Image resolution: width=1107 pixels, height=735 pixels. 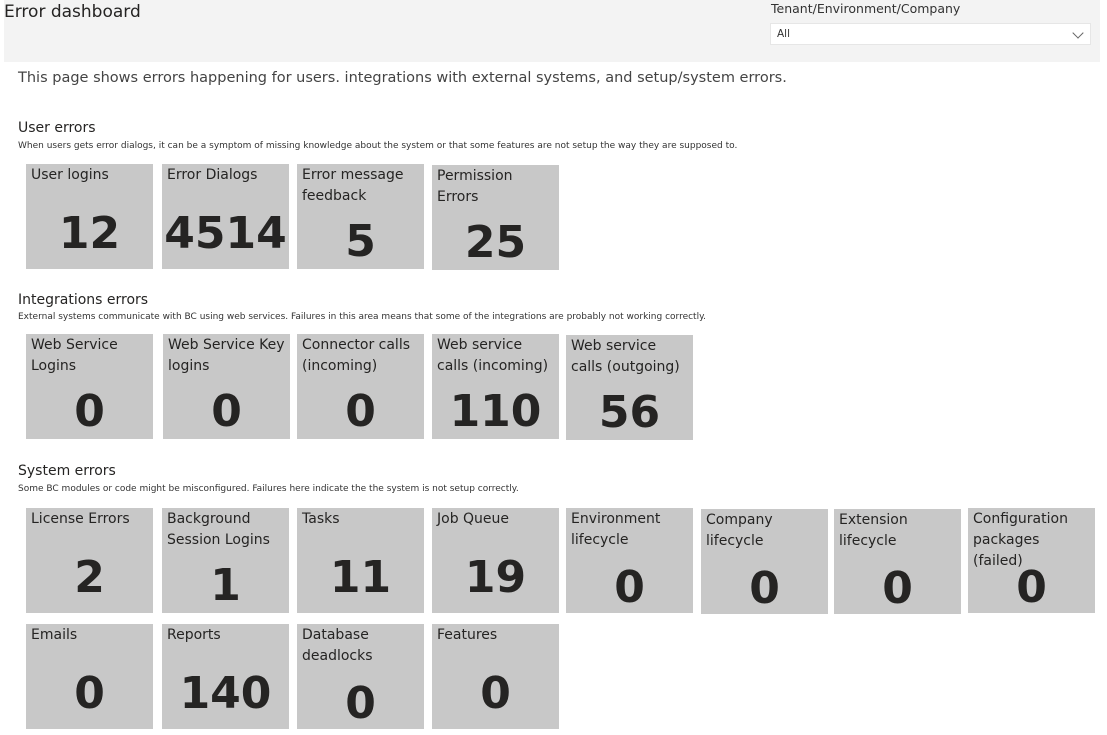 I want to click on card-value: 110, so click(x=495, y=411).